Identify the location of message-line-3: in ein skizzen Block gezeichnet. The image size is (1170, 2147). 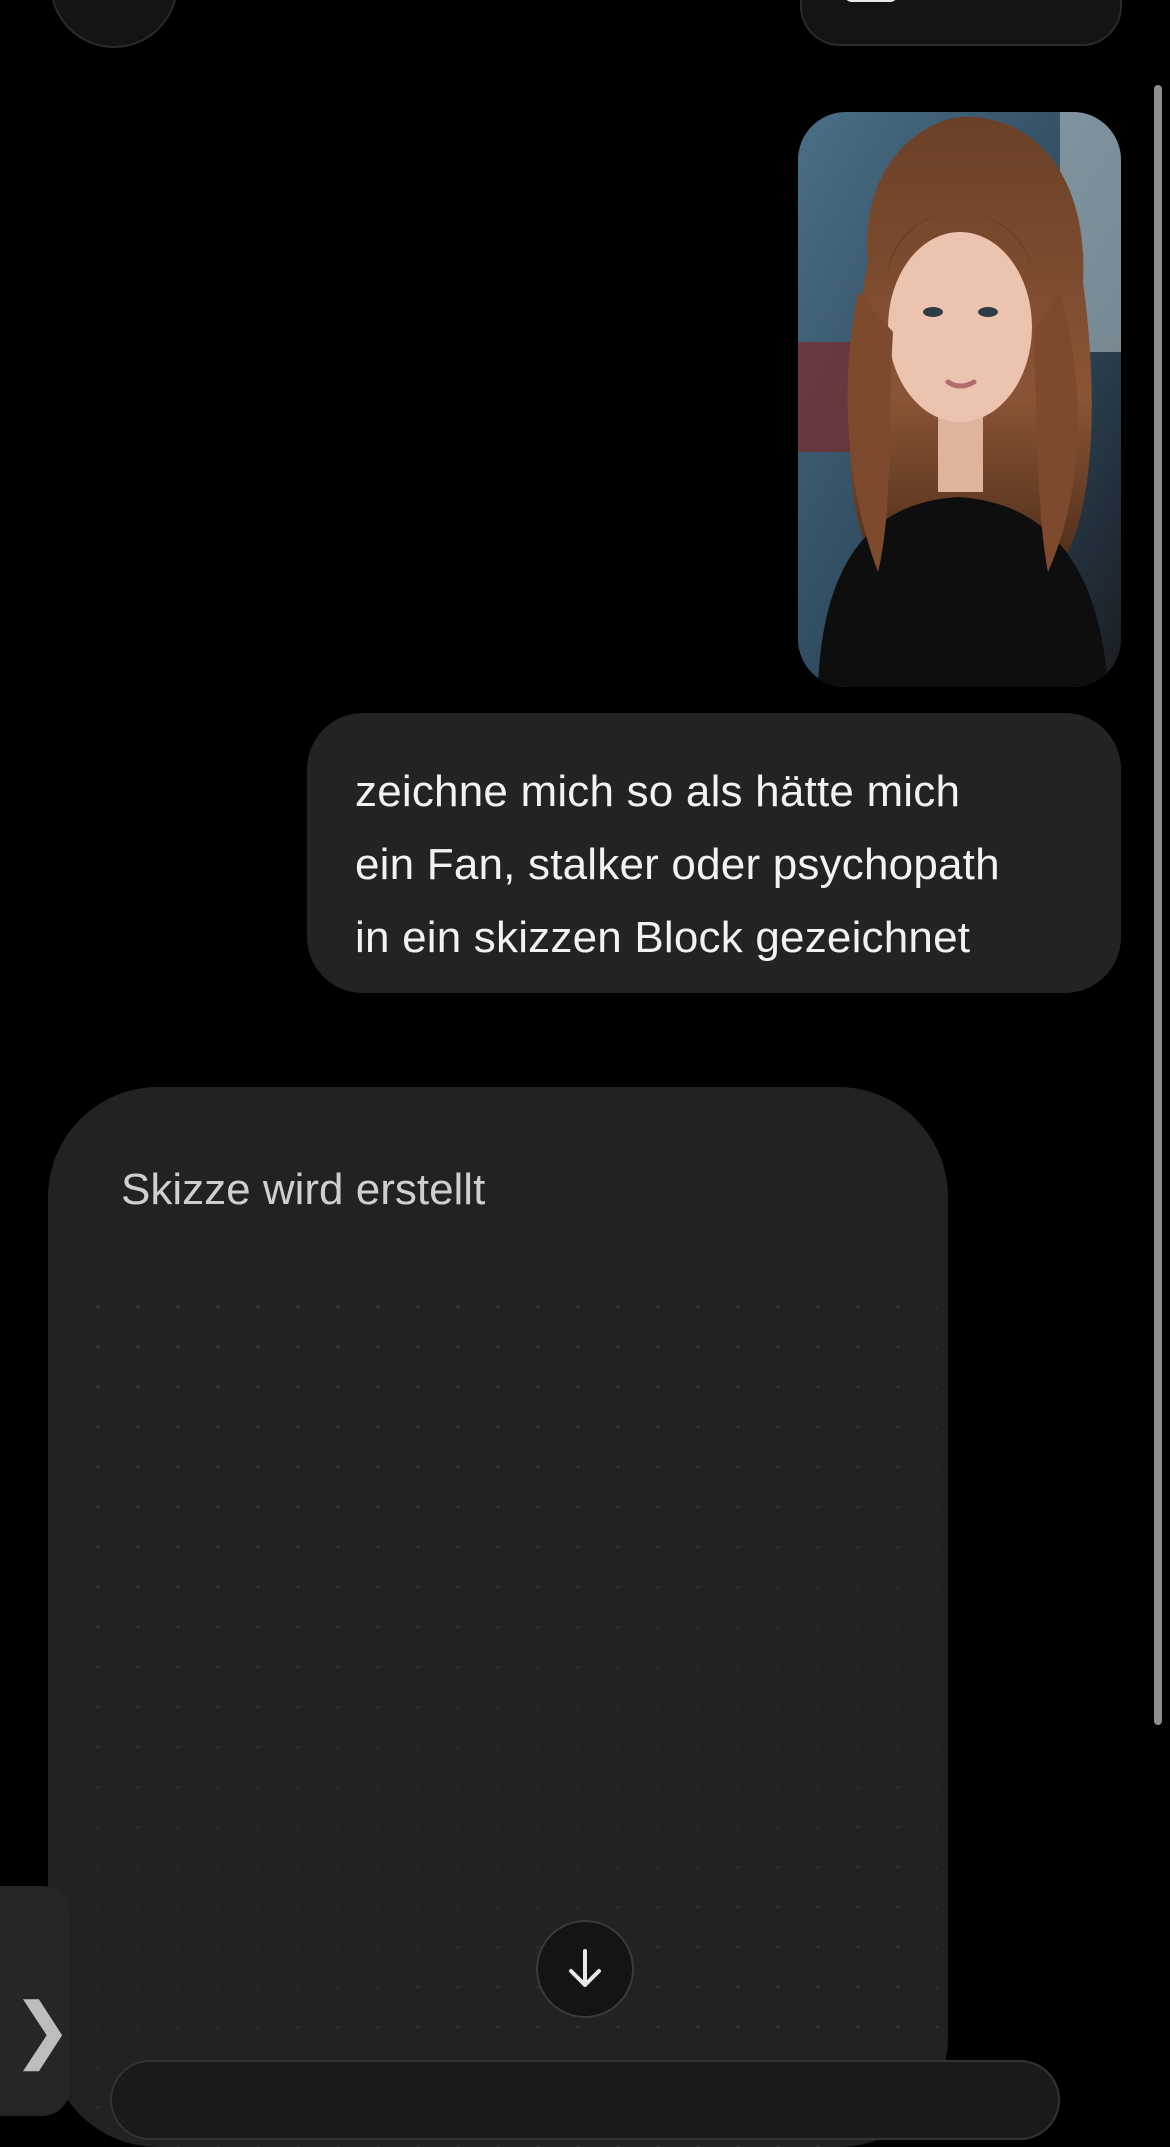
(663, 937).